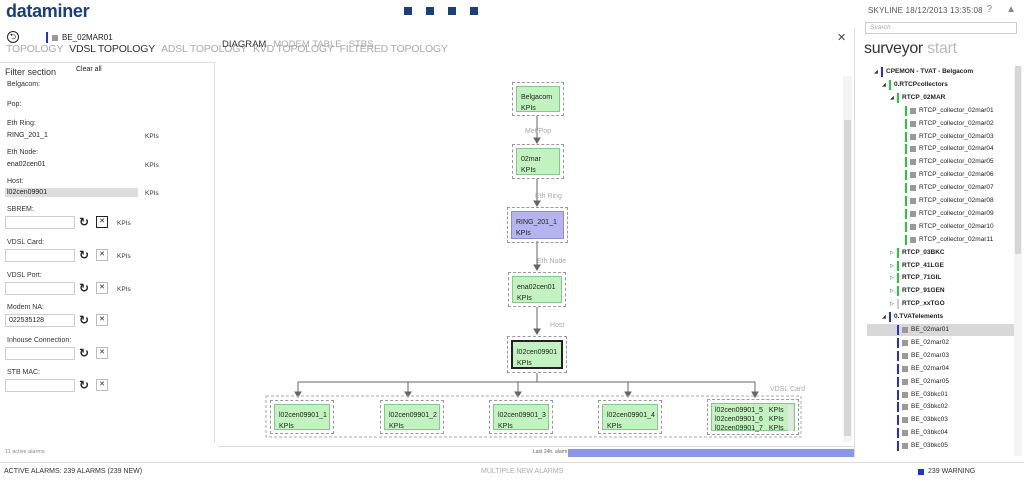 This screenshot has width=1024, height=483. Describe the element at coordinates (942, 48) in the screenshot. I see `tab-start: start` at that location.